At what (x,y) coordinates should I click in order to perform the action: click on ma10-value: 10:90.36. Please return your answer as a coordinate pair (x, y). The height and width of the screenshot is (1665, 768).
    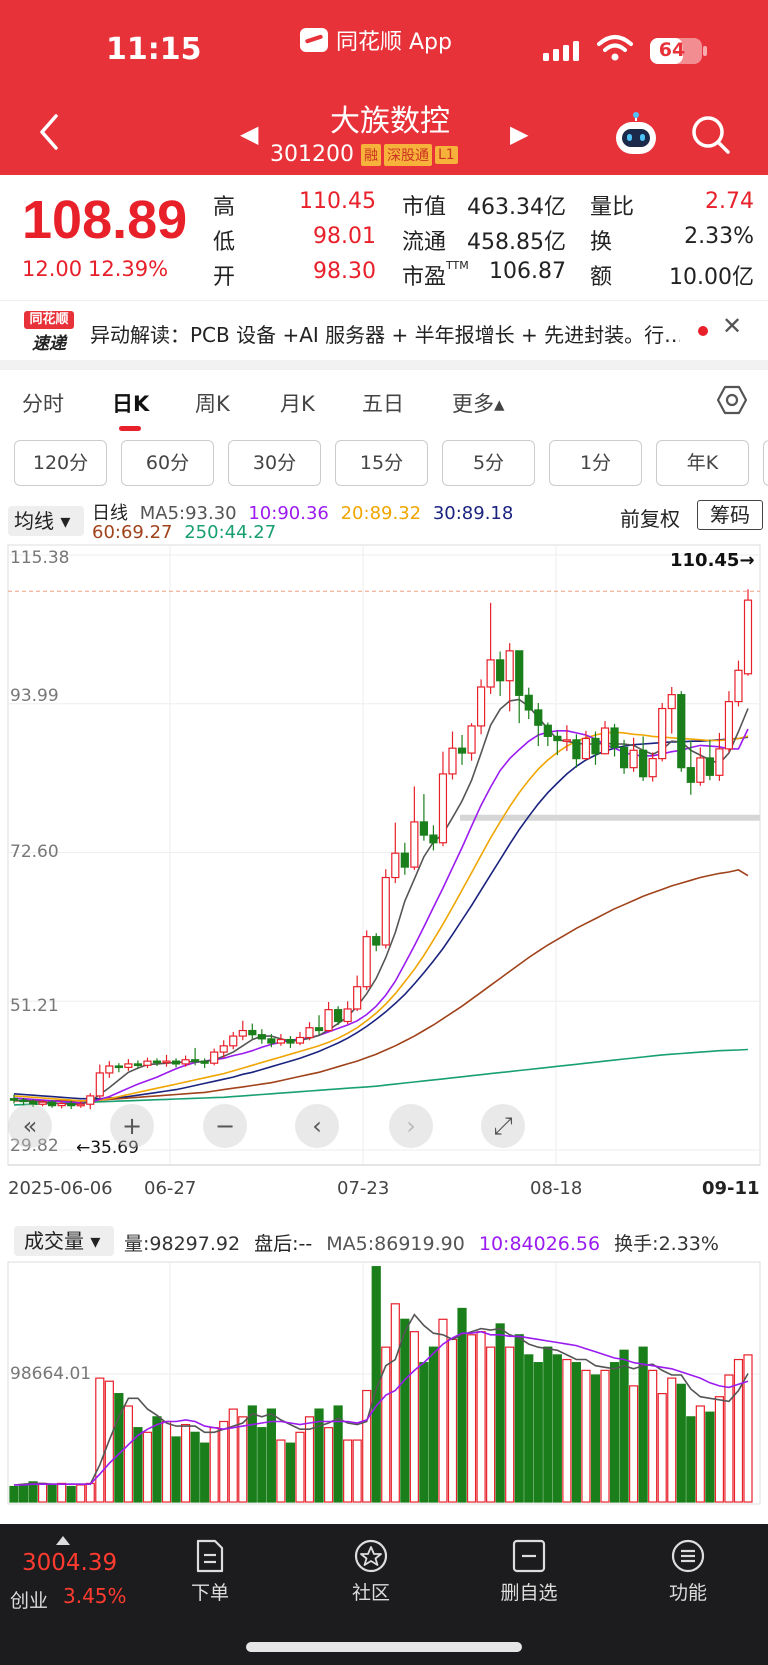
    Looking at the image, I should click on (288, 513).